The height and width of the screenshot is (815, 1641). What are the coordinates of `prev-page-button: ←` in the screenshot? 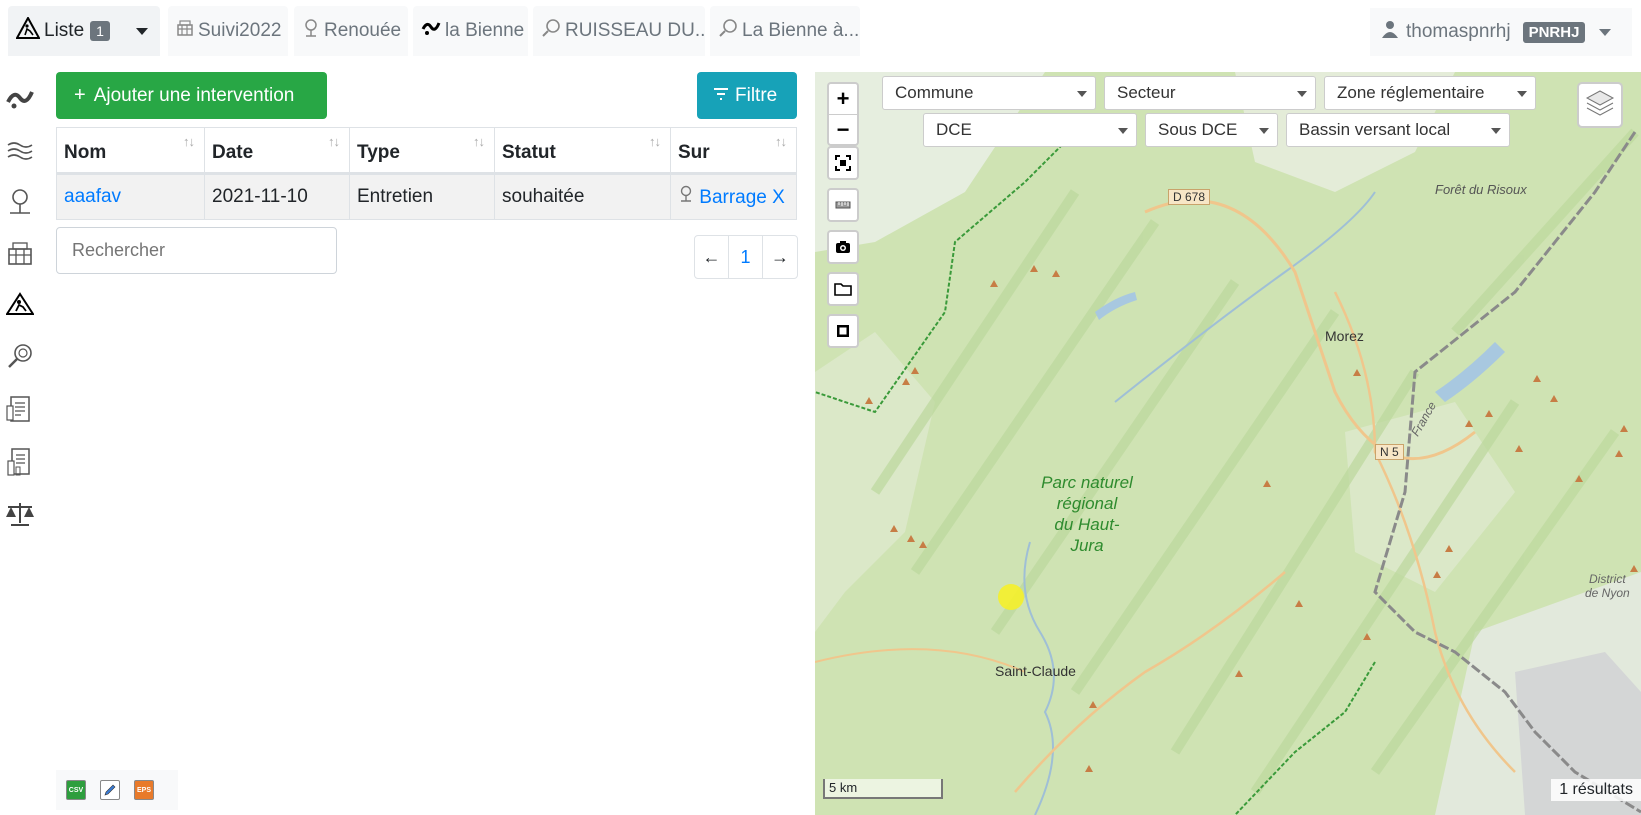 It's located at (712, 257).